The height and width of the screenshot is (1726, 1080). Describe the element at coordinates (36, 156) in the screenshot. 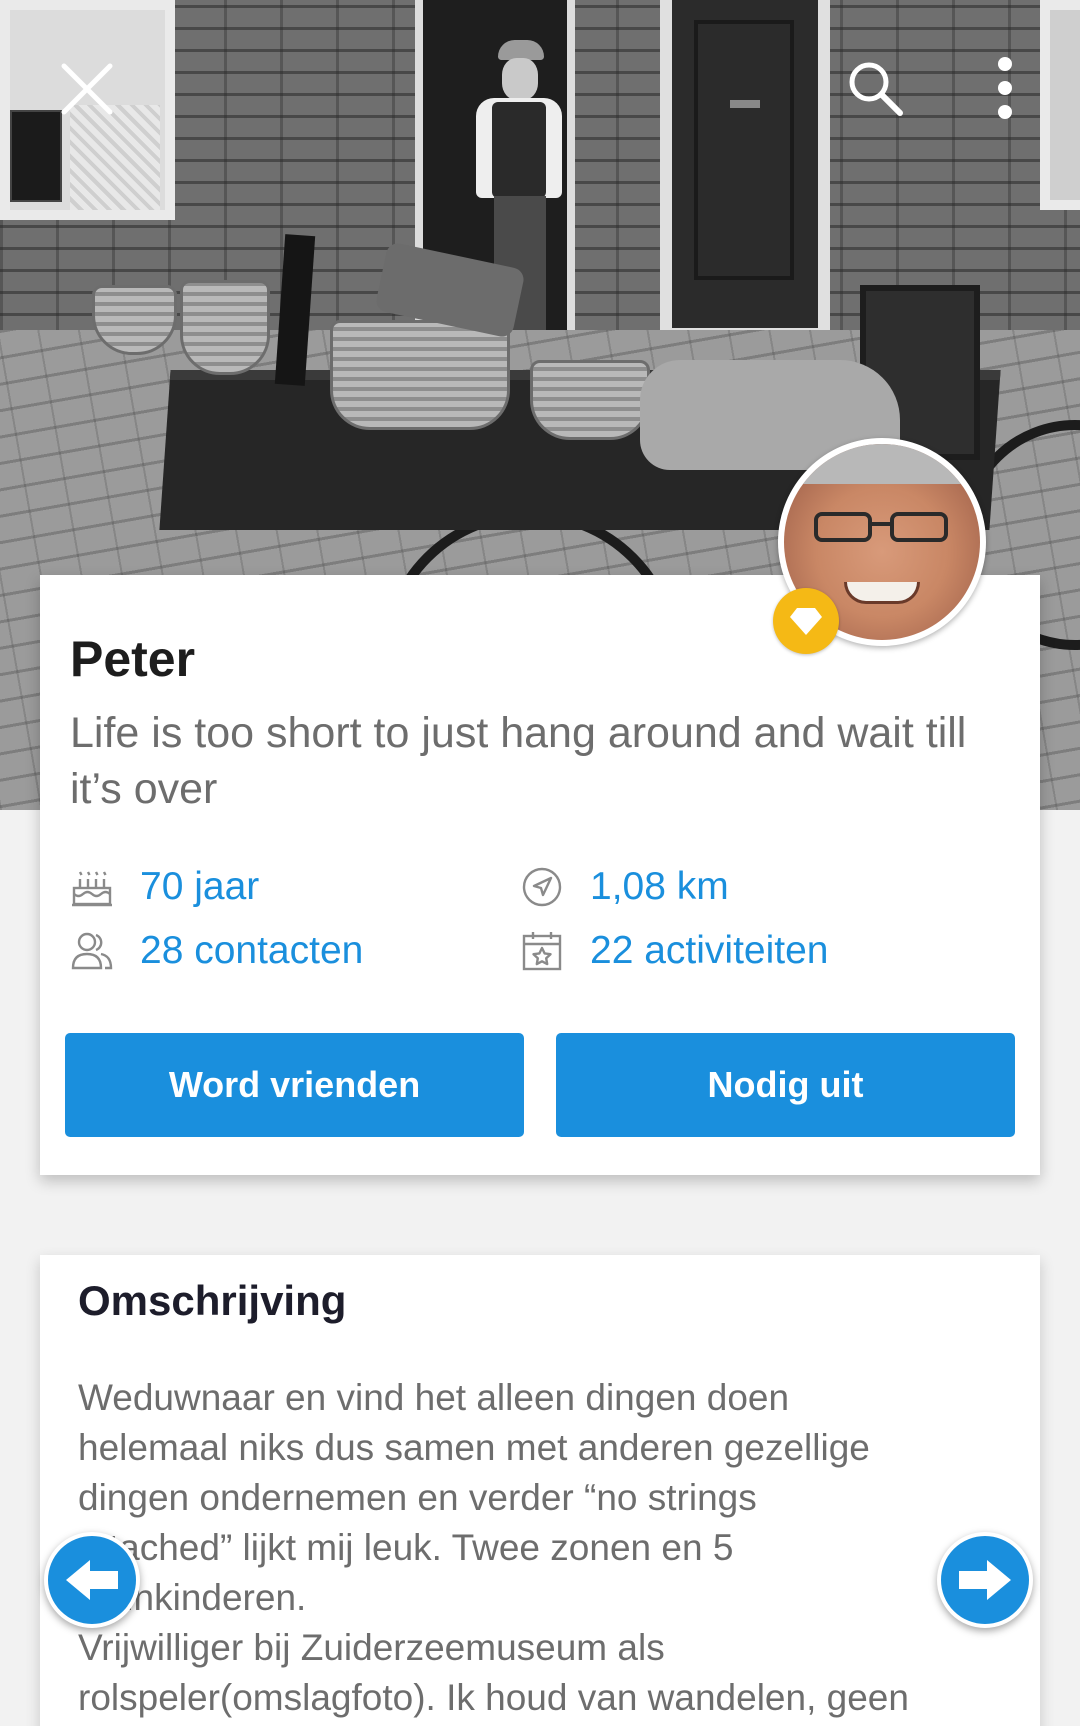

I see `shop-sign` at that location.